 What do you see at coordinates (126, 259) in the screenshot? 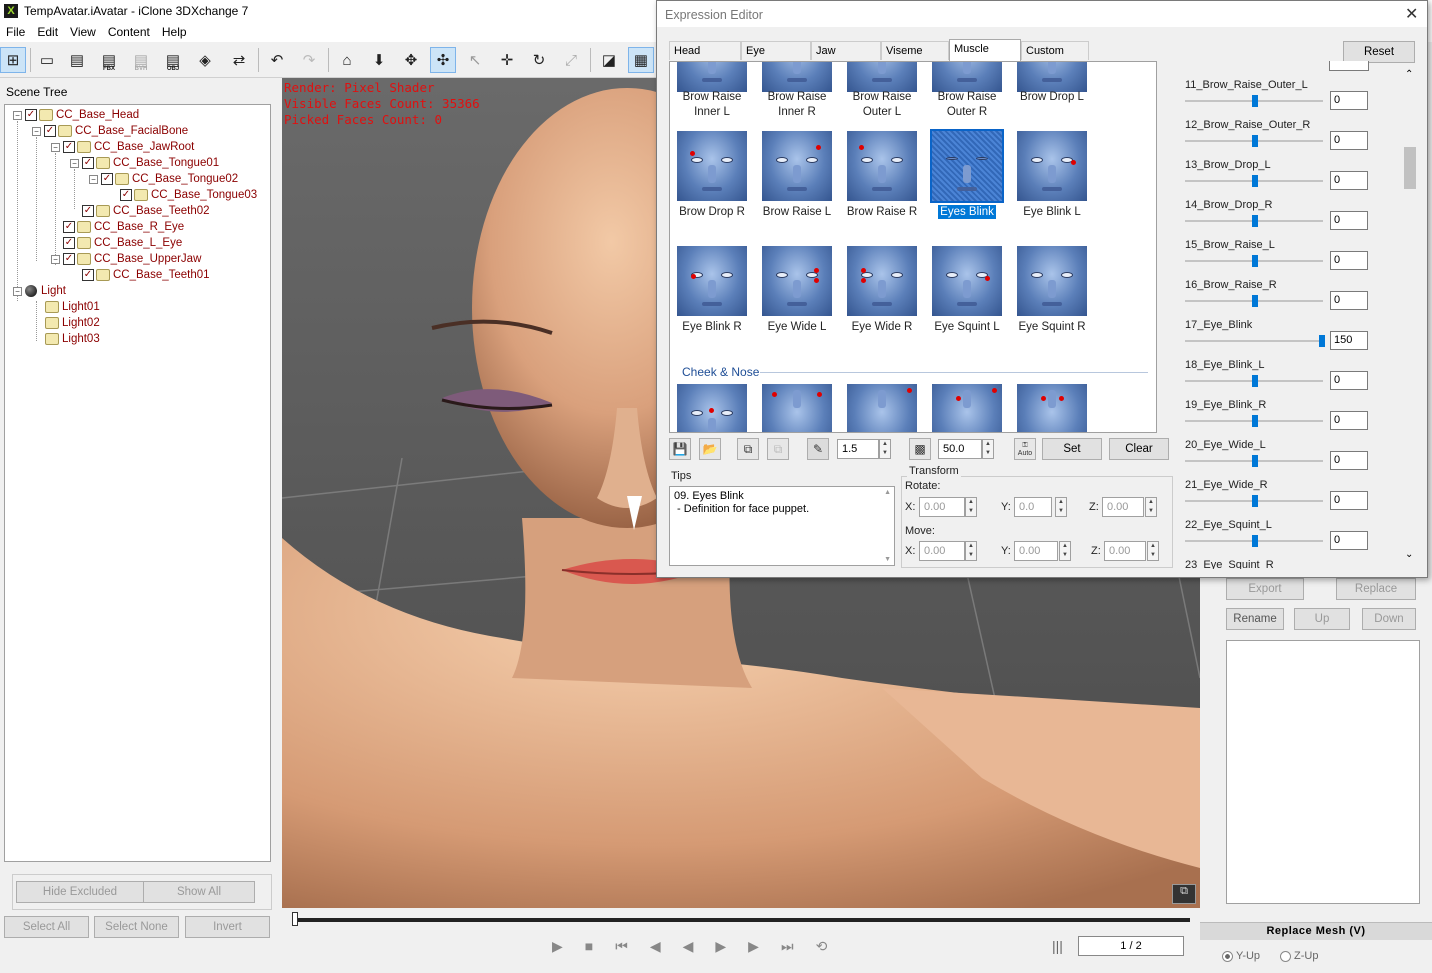
I see `tree-node-cc-base-upperjaw: − ✓ CC_Base_UpperJaw` at bounding box center [126, 259].